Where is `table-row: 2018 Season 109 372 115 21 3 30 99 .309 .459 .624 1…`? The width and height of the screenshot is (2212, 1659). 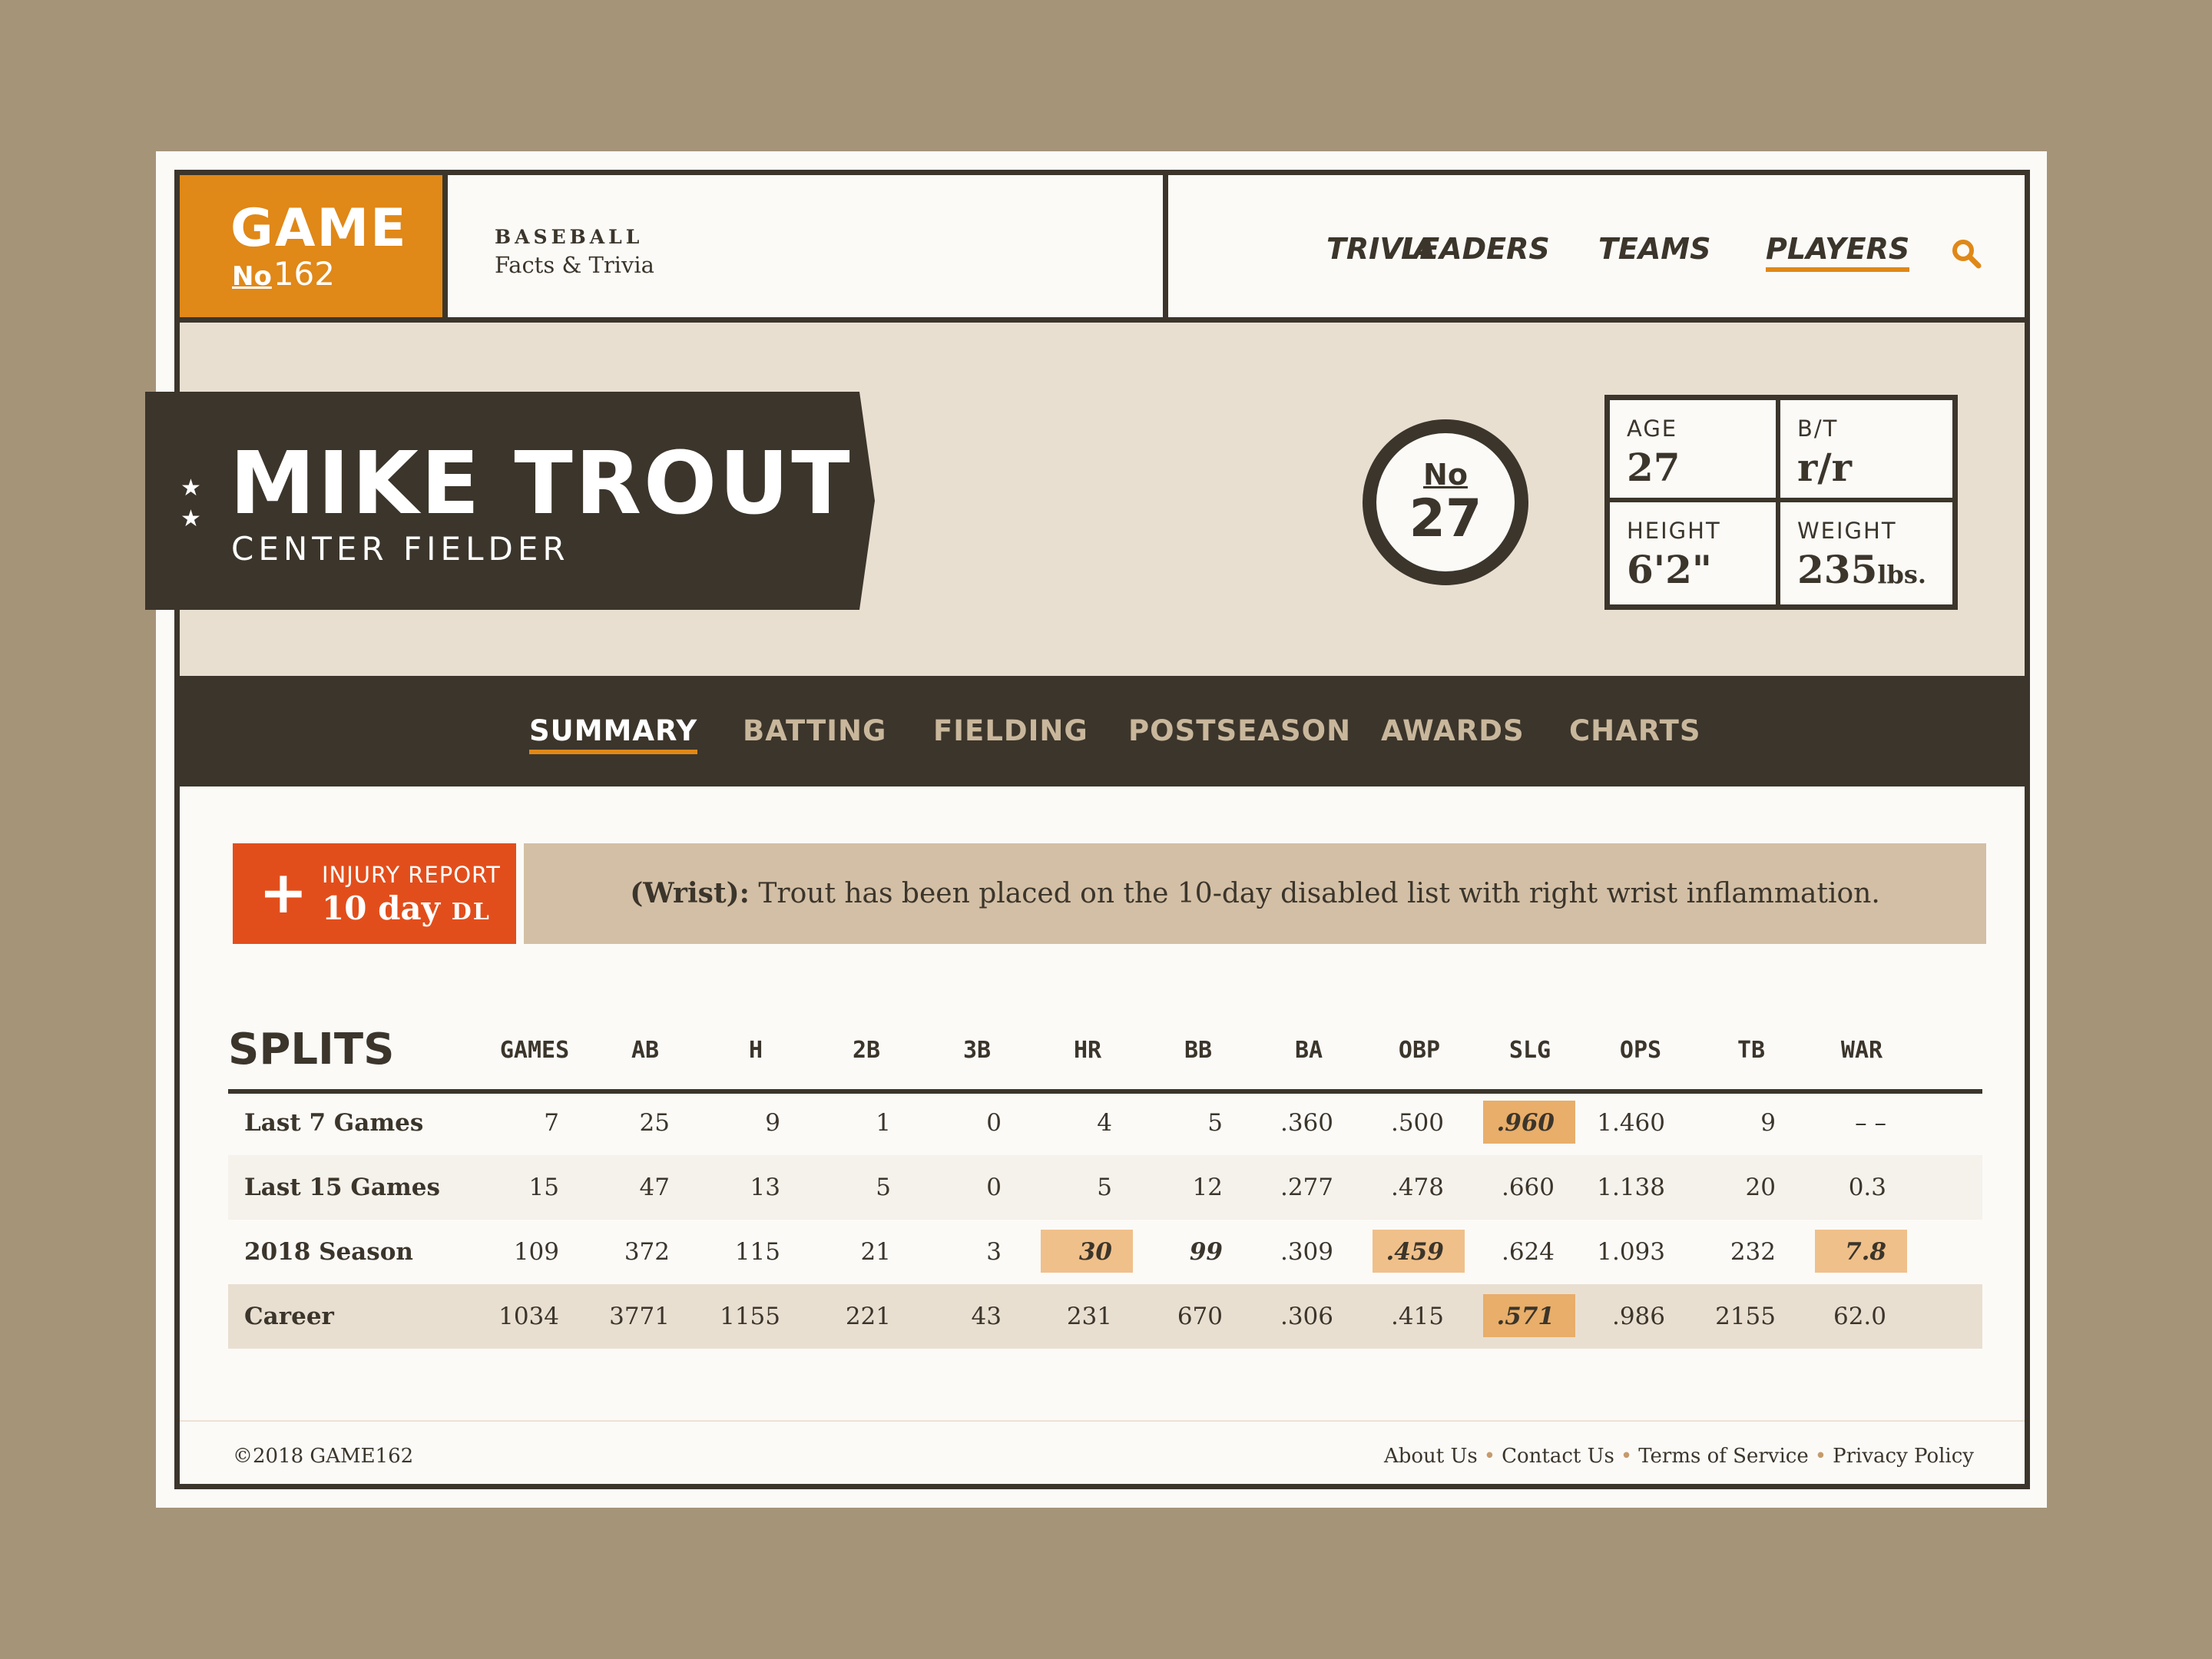
table-row: 2018 Season 109 372 115 21 3 30 99 .309 .459 .624 1… is located at coordinates (1105, 1252).